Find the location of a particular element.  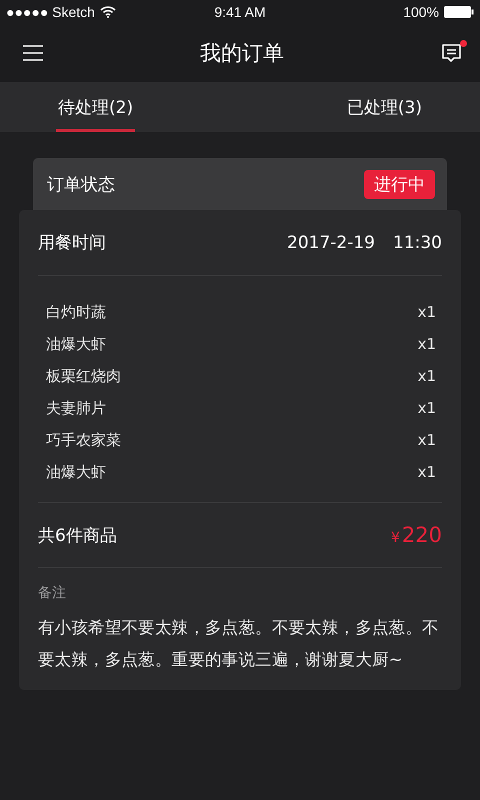

meal-time: 11:30 is located at coordinates (417, 242).